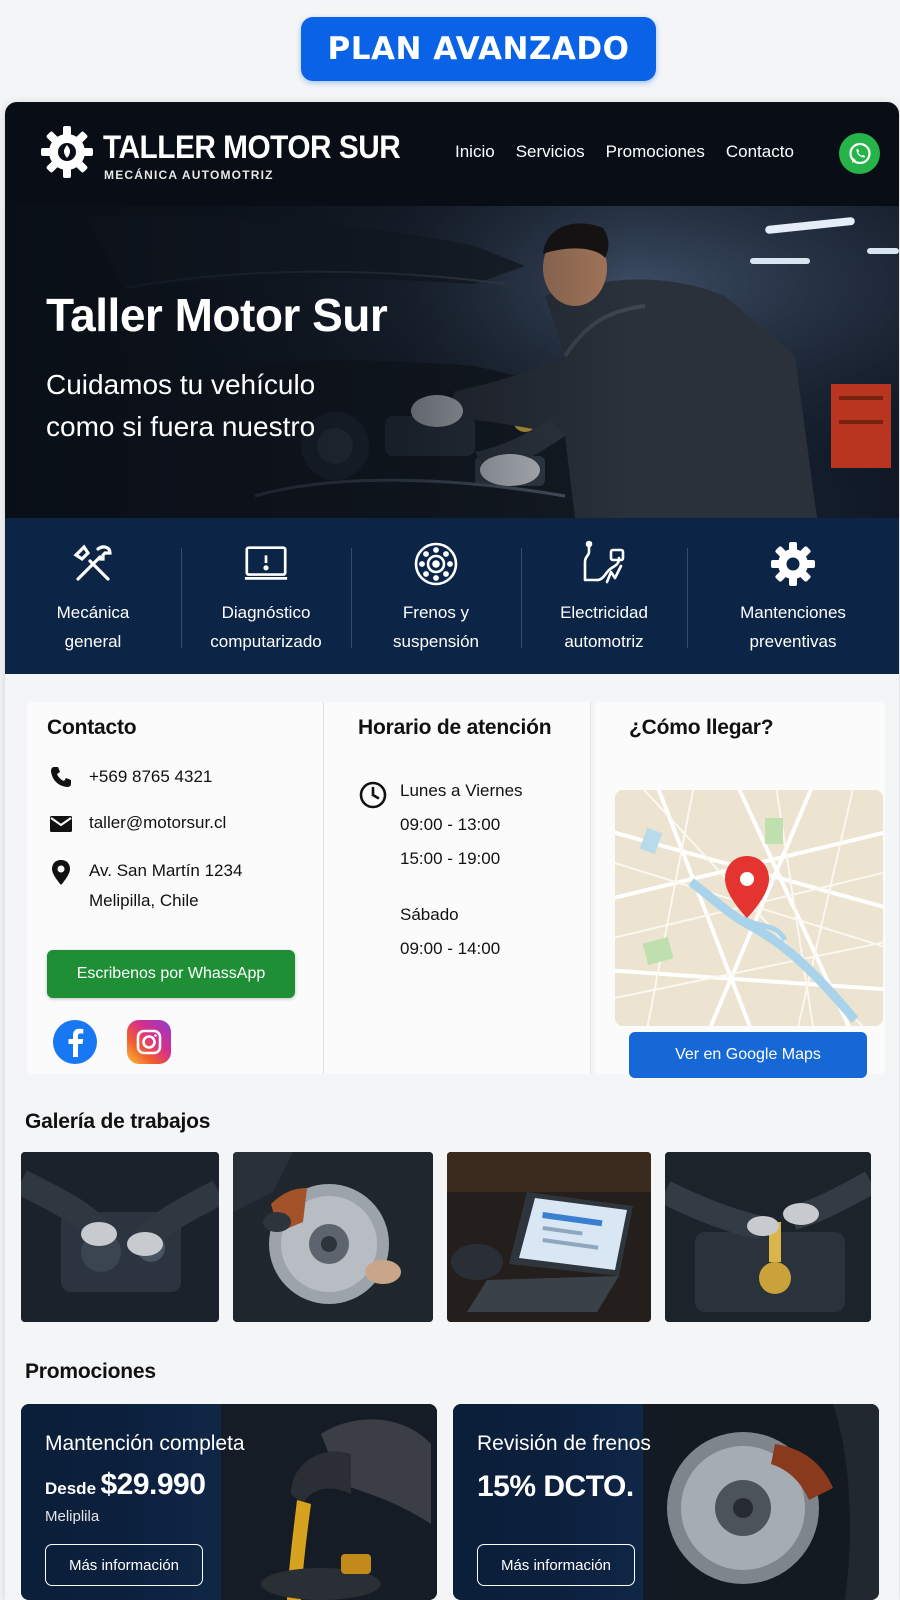 The image size is (900, 1600). I want to click on contact-title: Contacto, so click(92, 727).